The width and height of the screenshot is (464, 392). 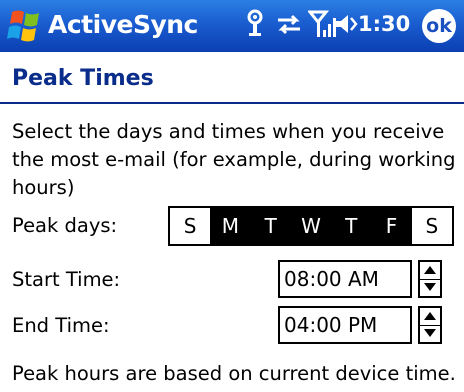 I want to click on title-bar: ActiveSync 1:30 ok, so click(x=232, y=26).